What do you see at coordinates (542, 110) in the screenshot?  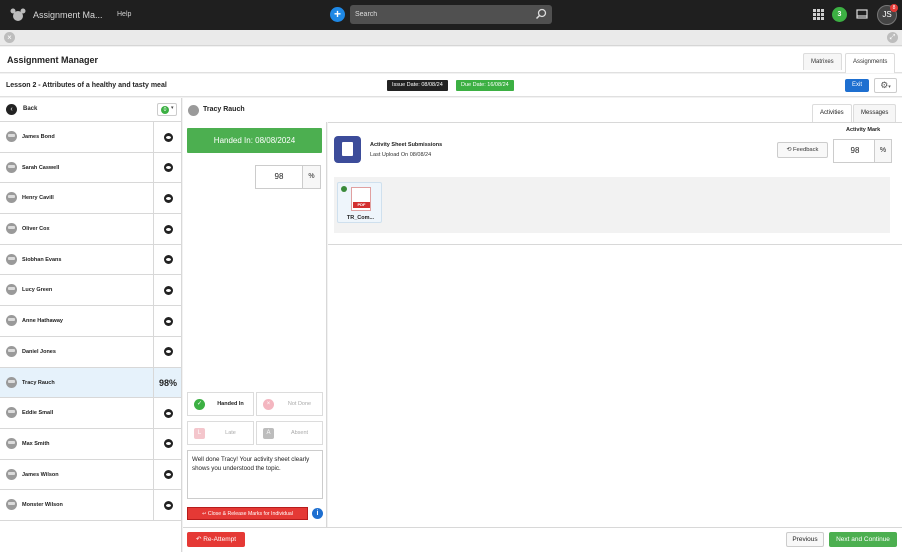 I see `student-detail-header: Tracy Rauch` at bounding box center [542, 110].